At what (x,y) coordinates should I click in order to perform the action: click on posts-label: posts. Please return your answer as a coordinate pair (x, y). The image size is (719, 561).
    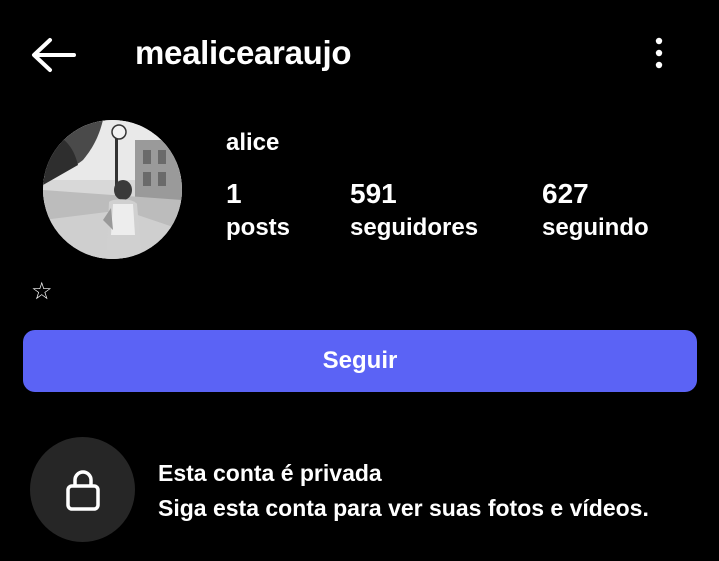
    Looking at the image, I should click on (258, 227).